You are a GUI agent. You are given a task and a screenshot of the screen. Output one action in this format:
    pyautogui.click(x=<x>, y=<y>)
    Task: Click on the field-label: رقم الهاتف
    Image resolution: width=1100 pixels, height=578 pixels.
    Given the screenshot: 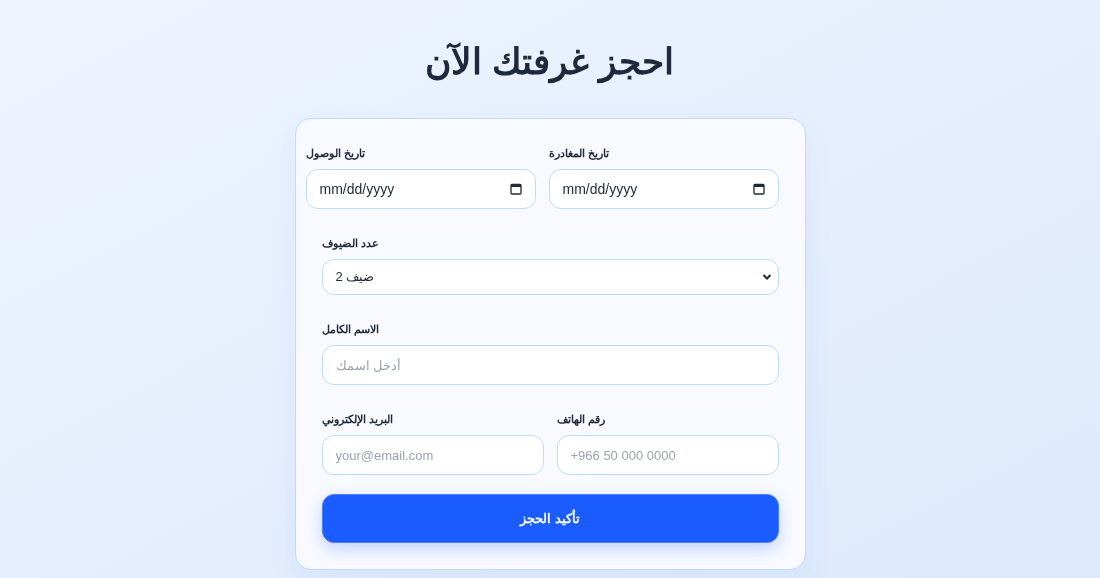 What is the action you would take?
    pyautogui.click(x=580, y=419)
    